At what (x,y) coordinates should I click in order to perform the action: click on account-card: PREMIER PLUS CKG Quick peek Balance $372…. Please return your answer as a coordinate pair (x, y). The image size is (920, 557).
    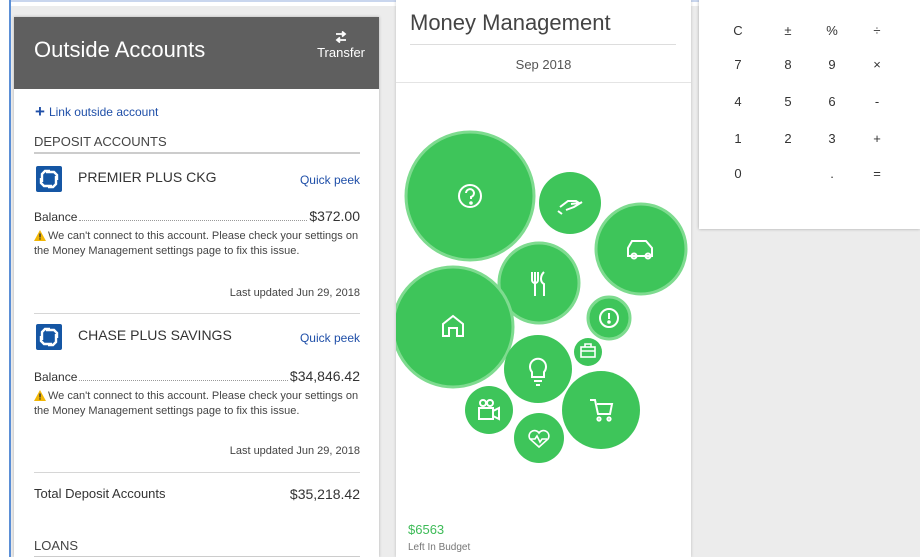
    Looking at the image, I should click on (197, 236).